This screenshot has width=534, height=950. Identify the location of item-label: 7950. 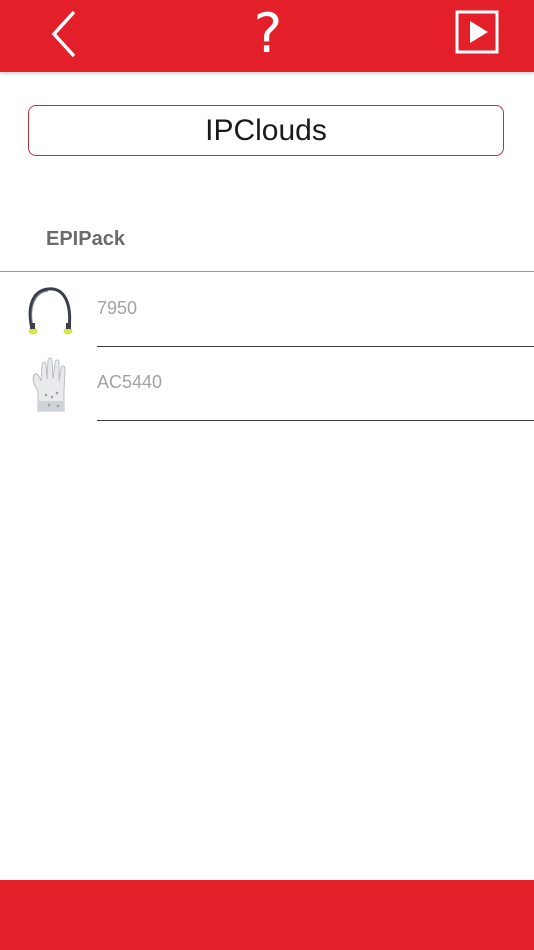
(117, 308).